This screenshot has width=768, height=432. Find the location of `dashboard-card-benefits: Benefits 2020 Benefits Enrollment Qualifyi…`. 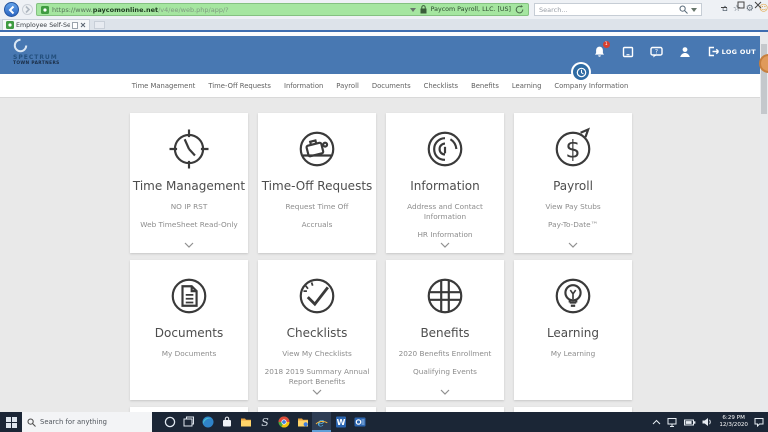

dashboard-card-benefits: Benefits 2020 Benefits Enrollment Qualifyi… is located at coordinates (445, 330).